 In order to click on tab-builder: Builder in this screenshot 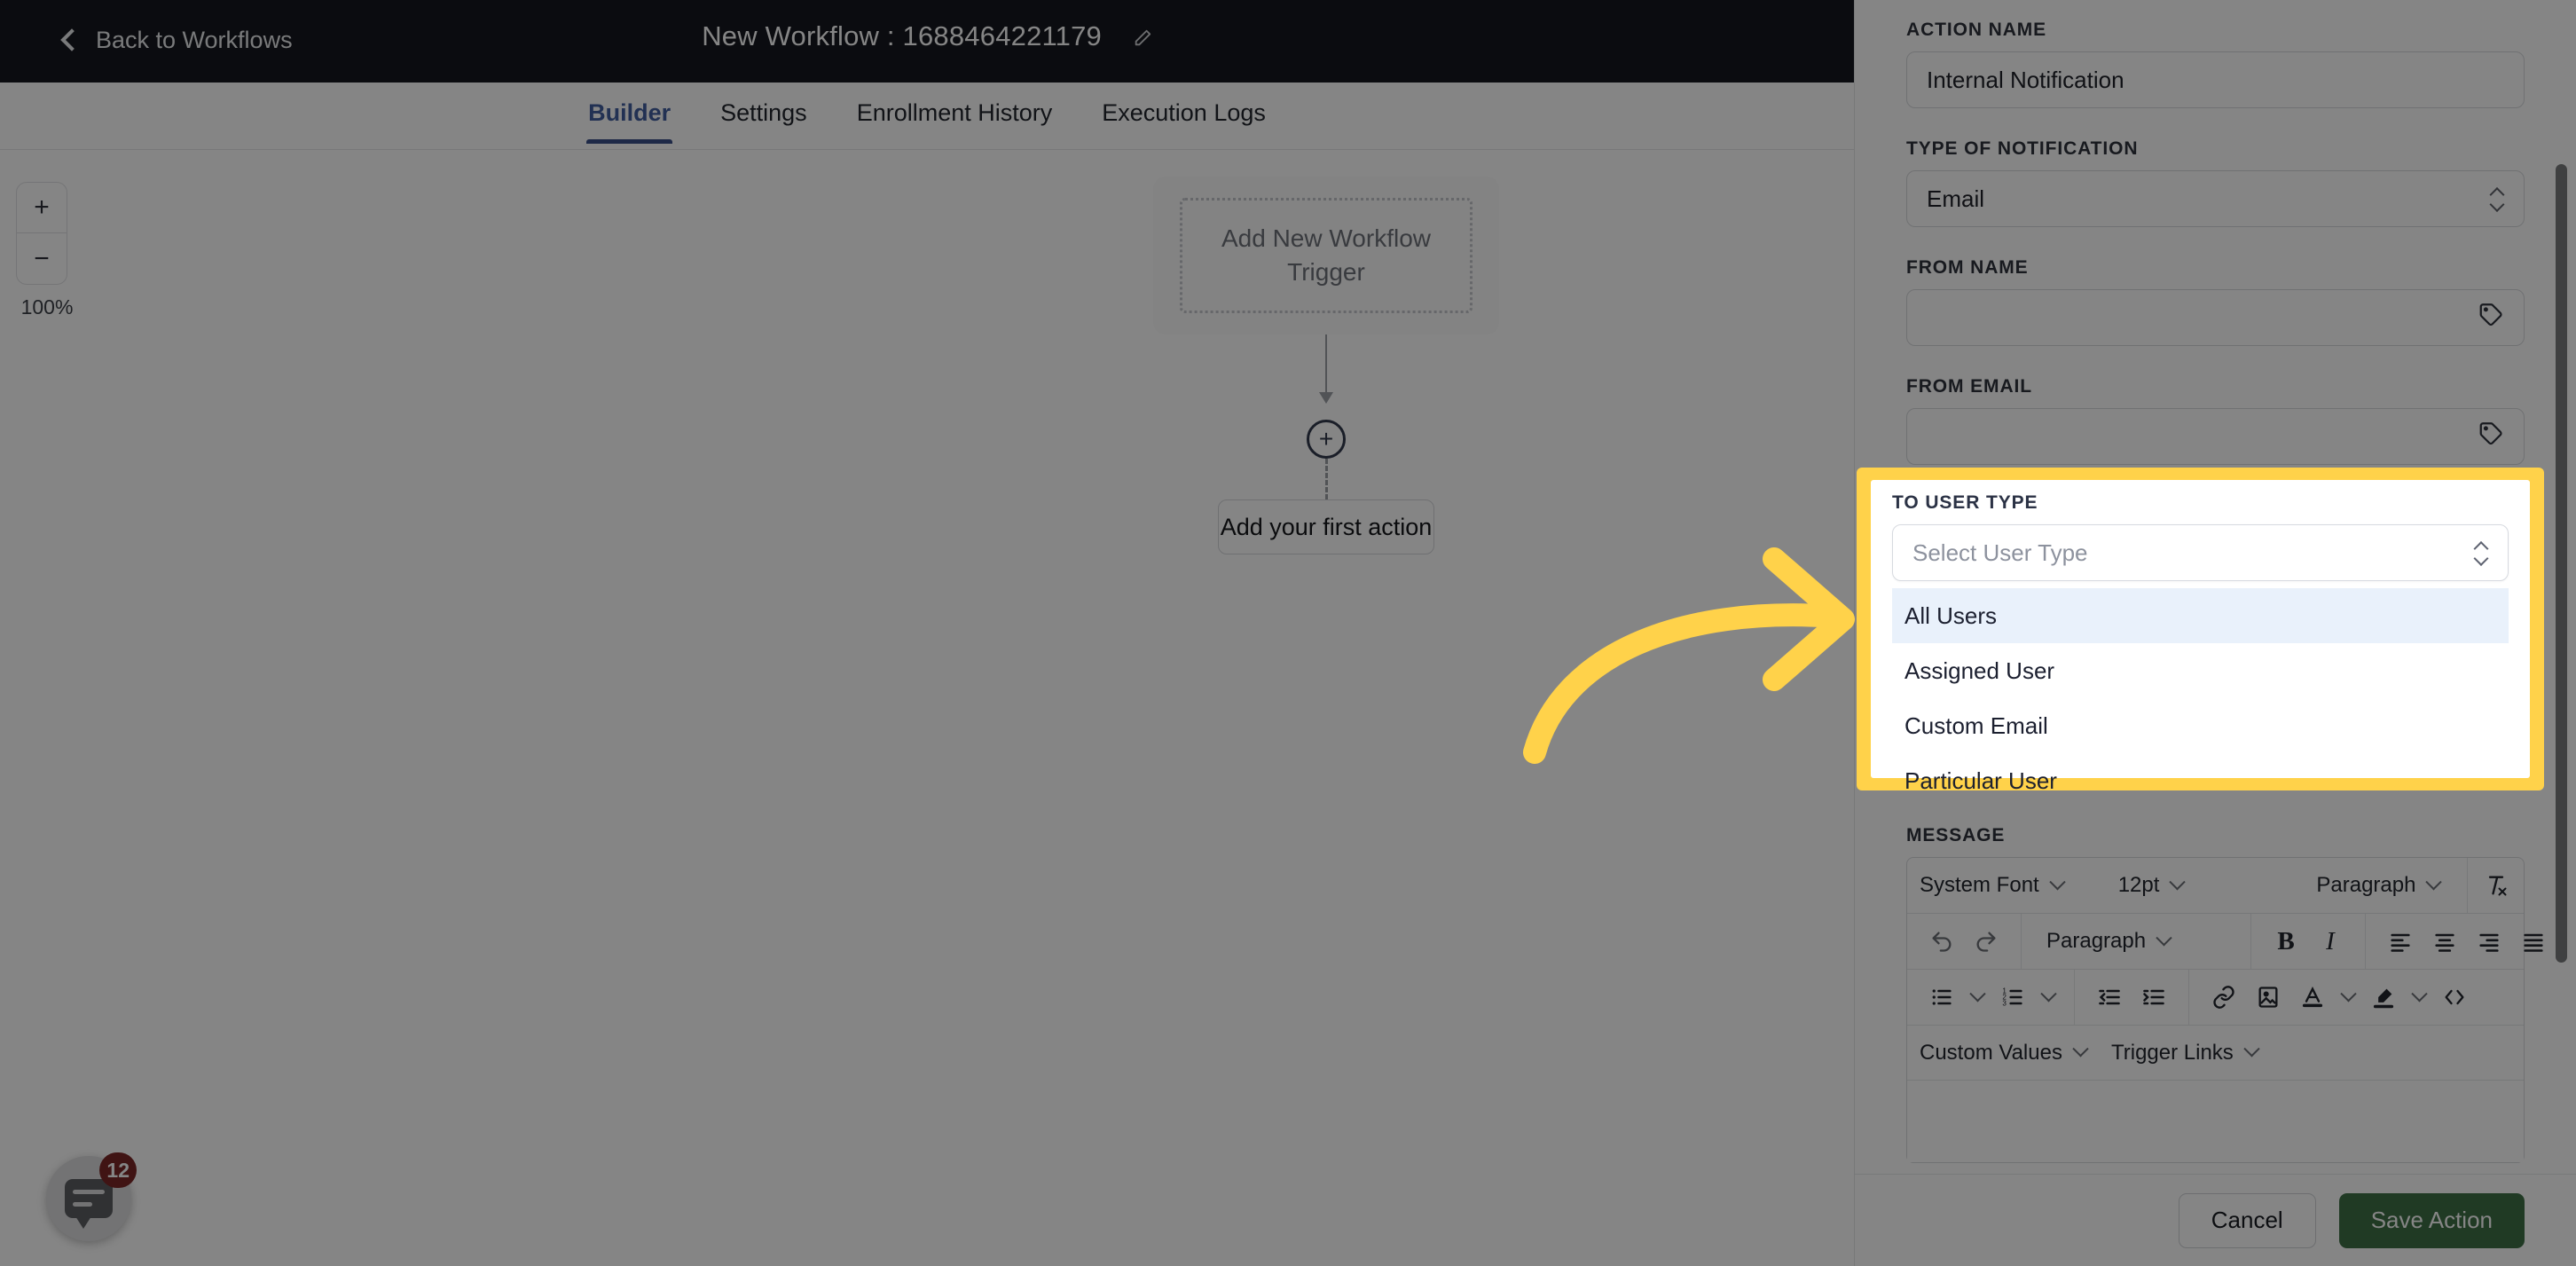, I will do `click(629, 113)`.